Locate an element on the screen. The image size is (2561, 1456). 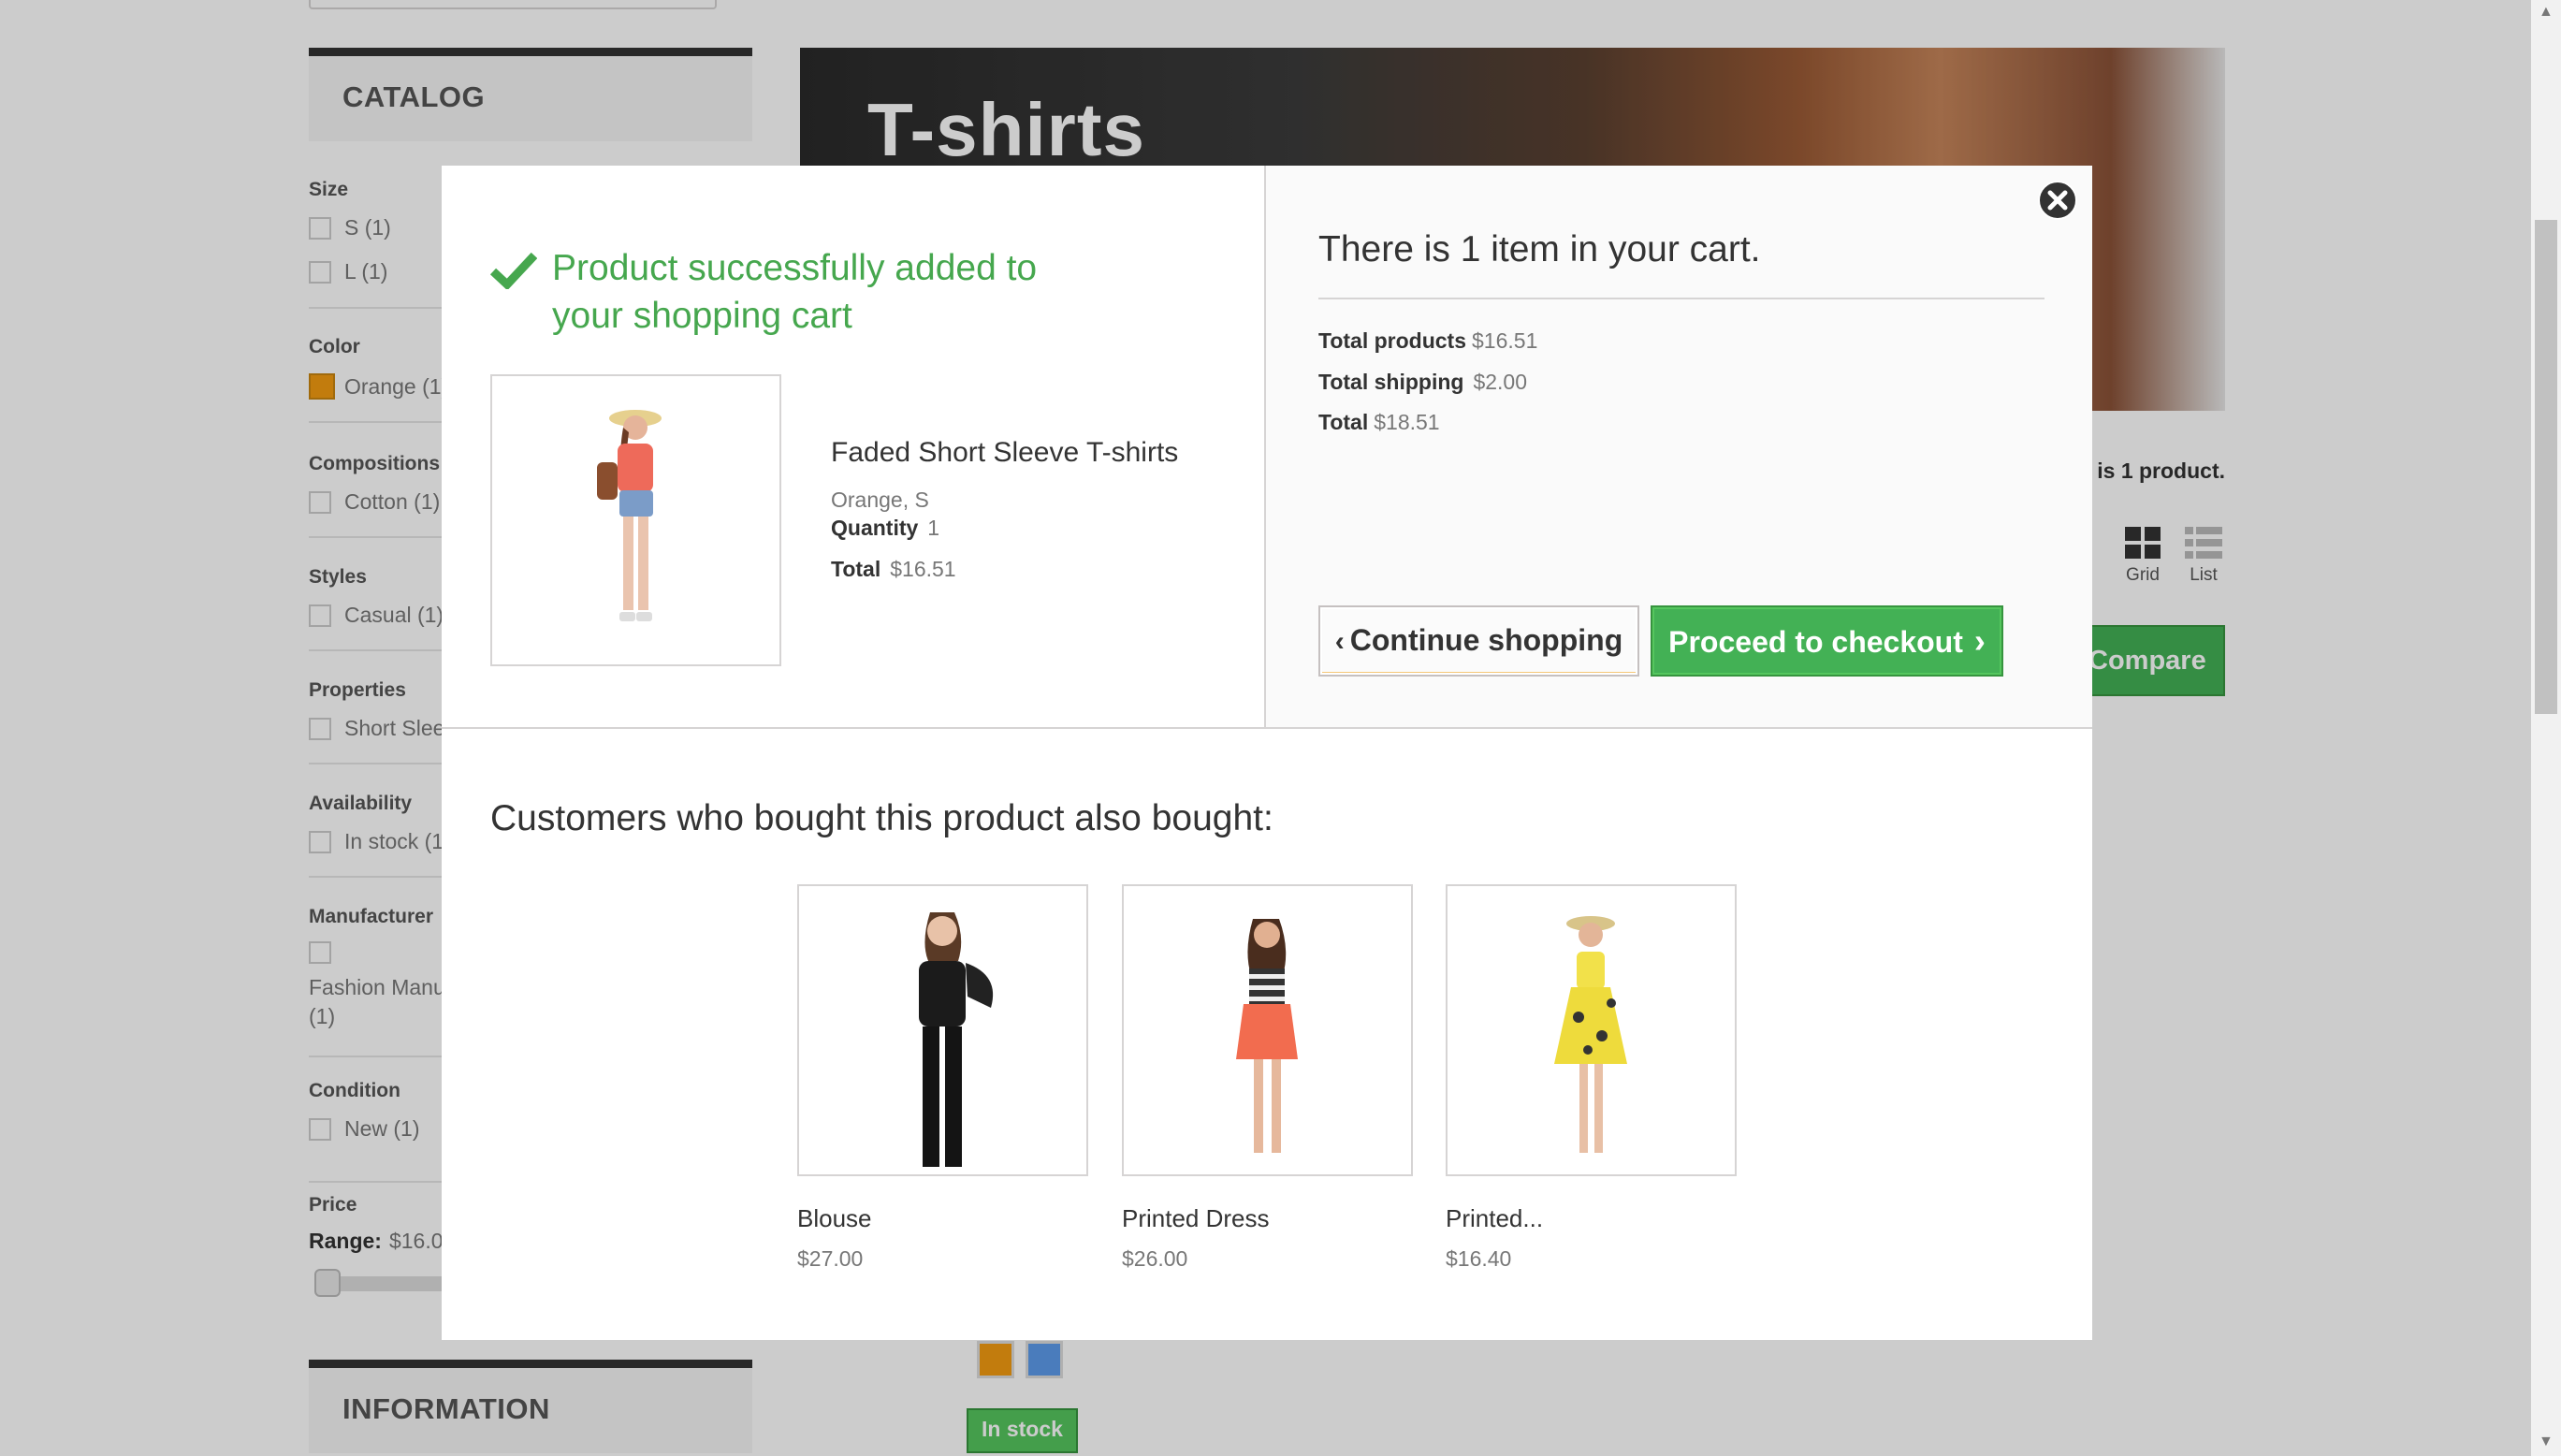
scrollbar-track is located at coordinates (2546, 728).